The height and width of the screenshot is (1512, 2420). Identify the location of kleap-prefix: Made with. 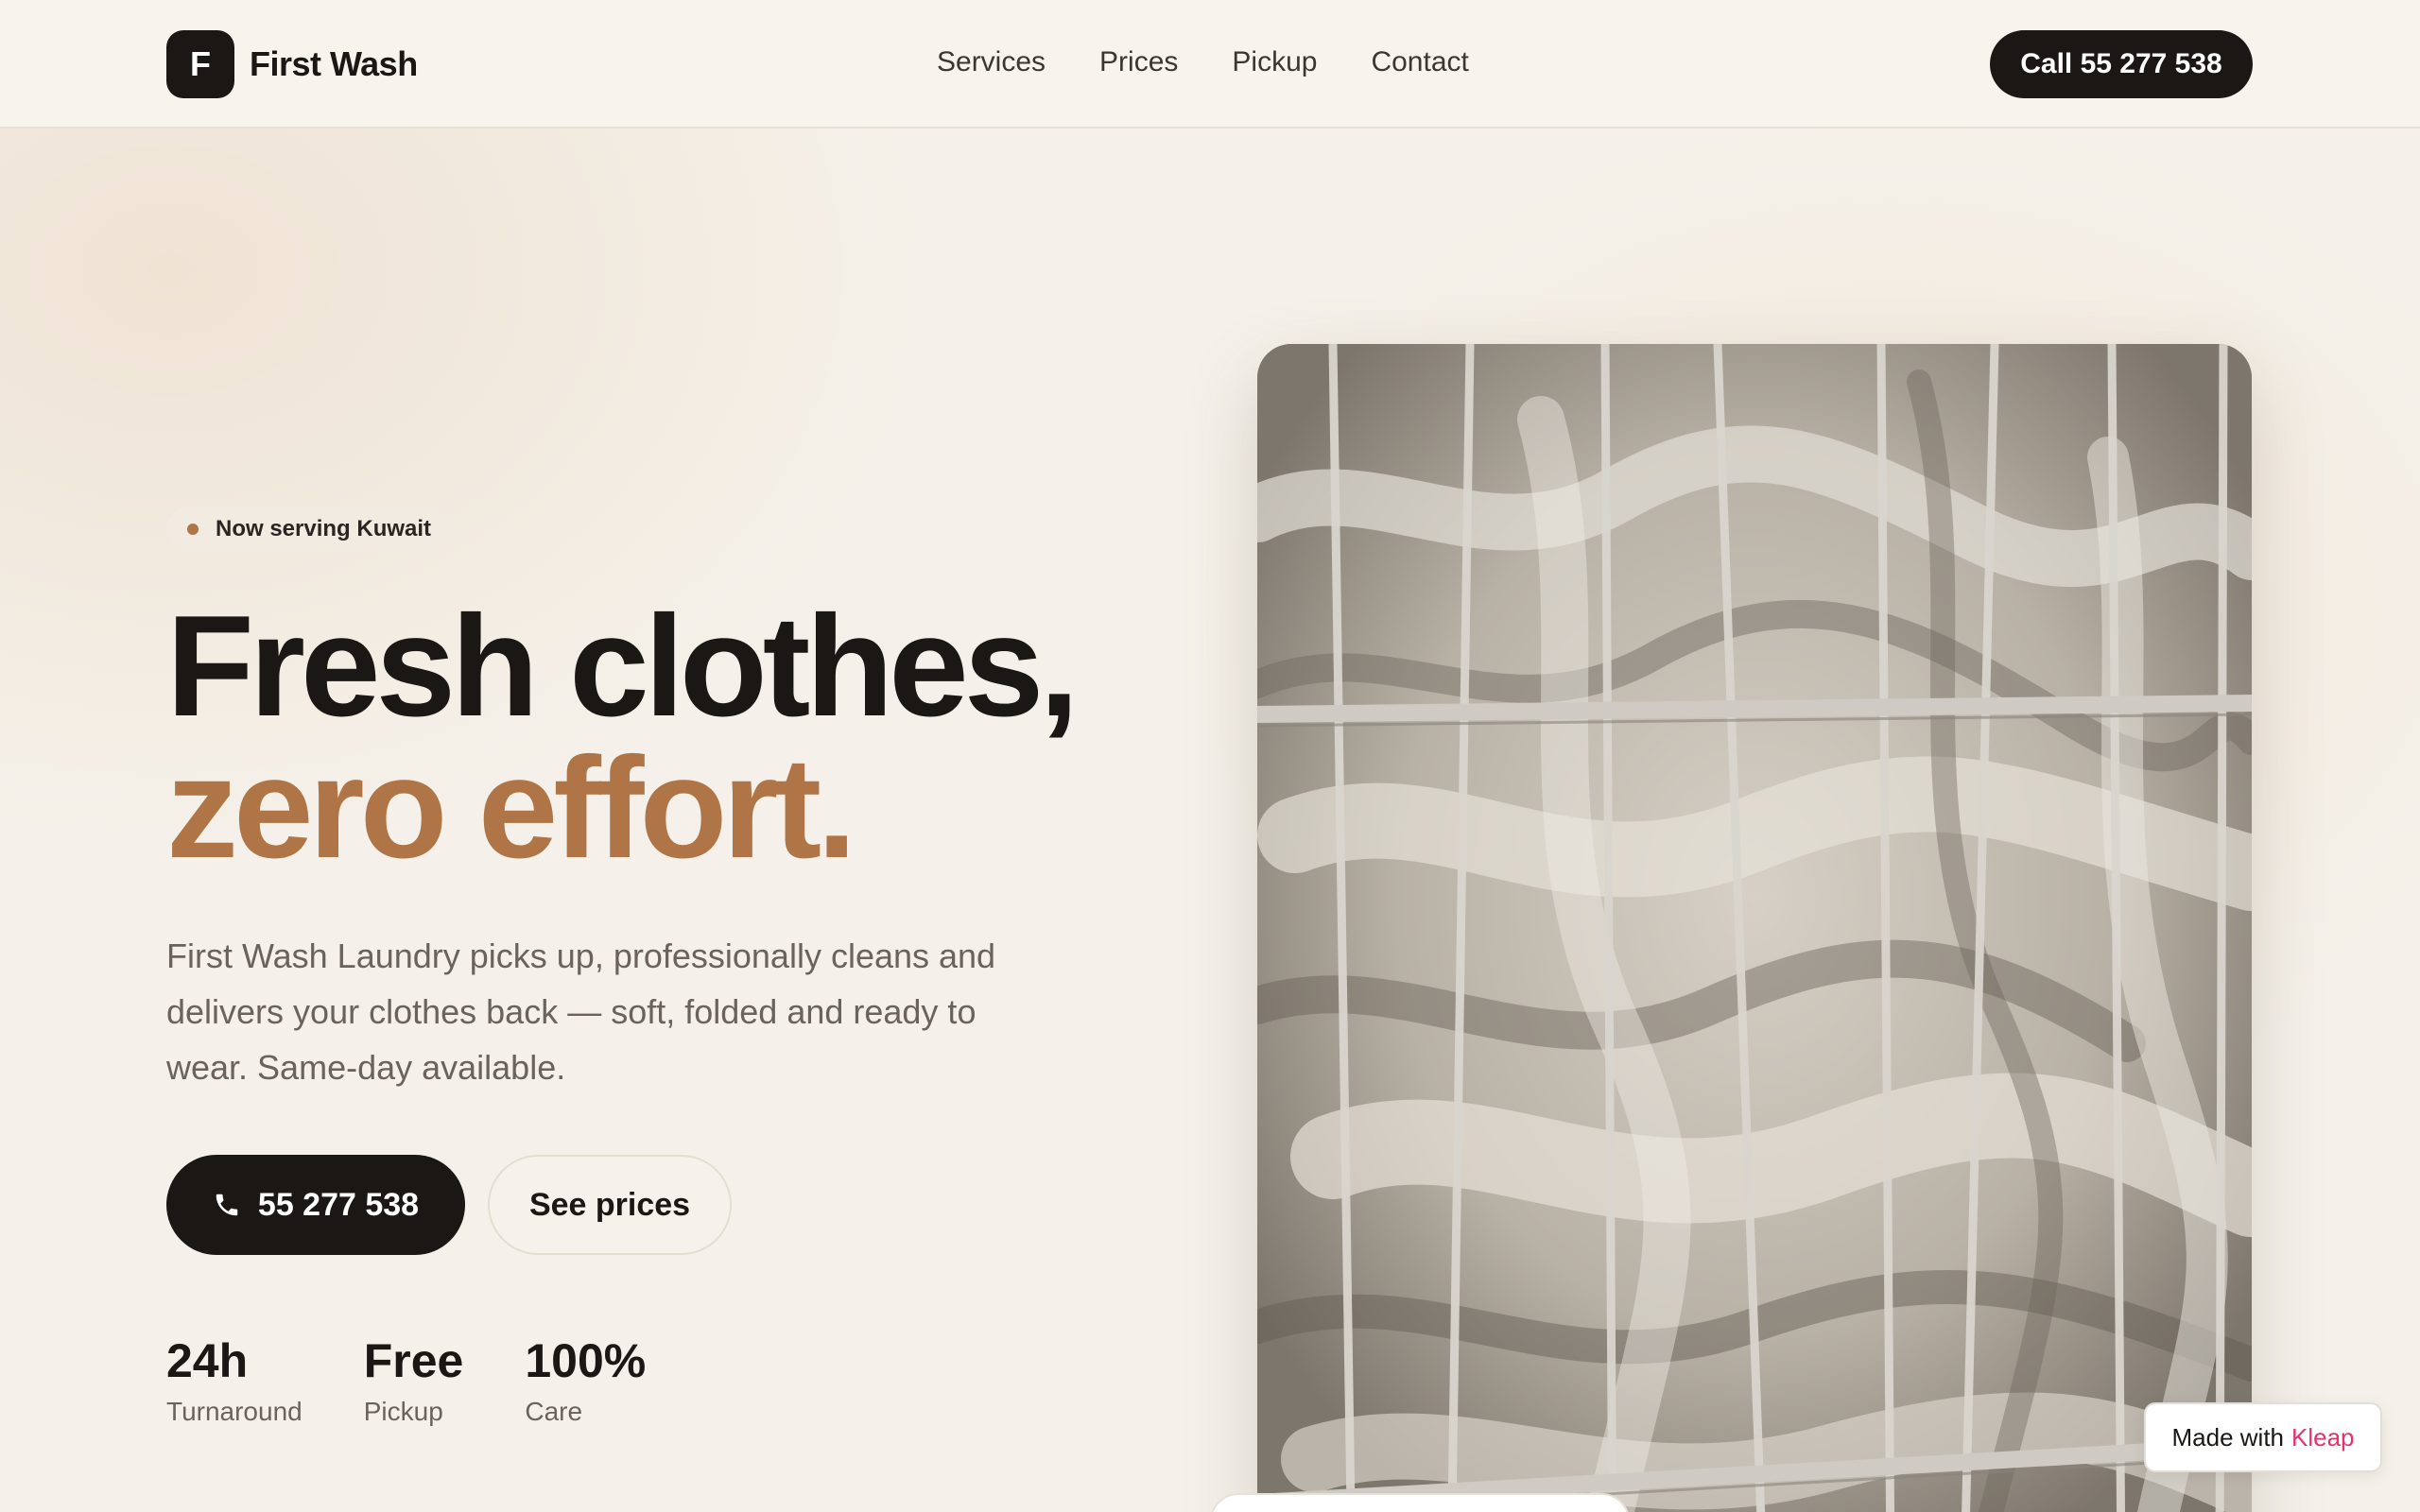
(2228, 1437).